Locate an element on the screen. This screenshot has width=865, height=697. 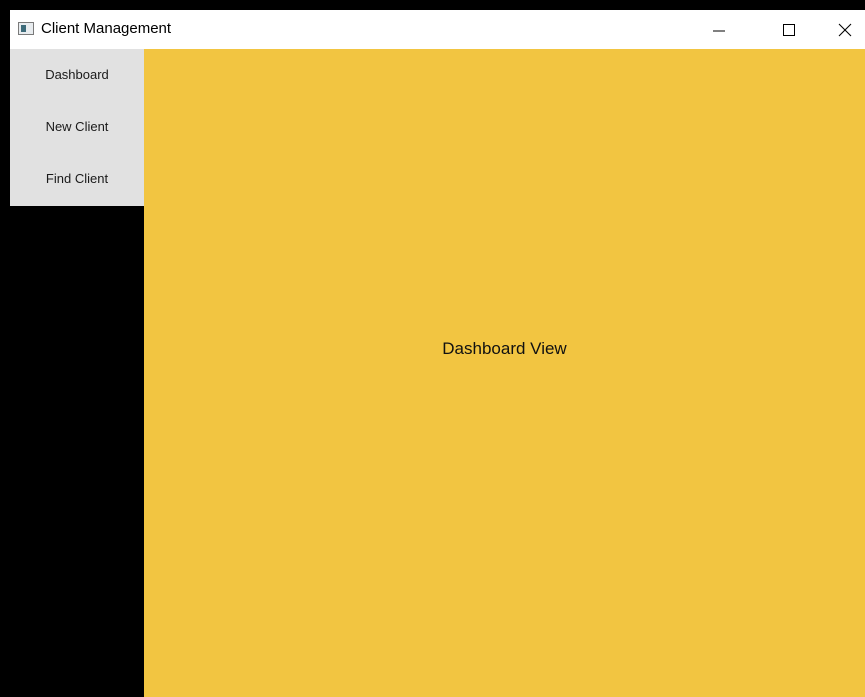
sidebar-item-find-client: Find Client is located at coordinates (77, 179).